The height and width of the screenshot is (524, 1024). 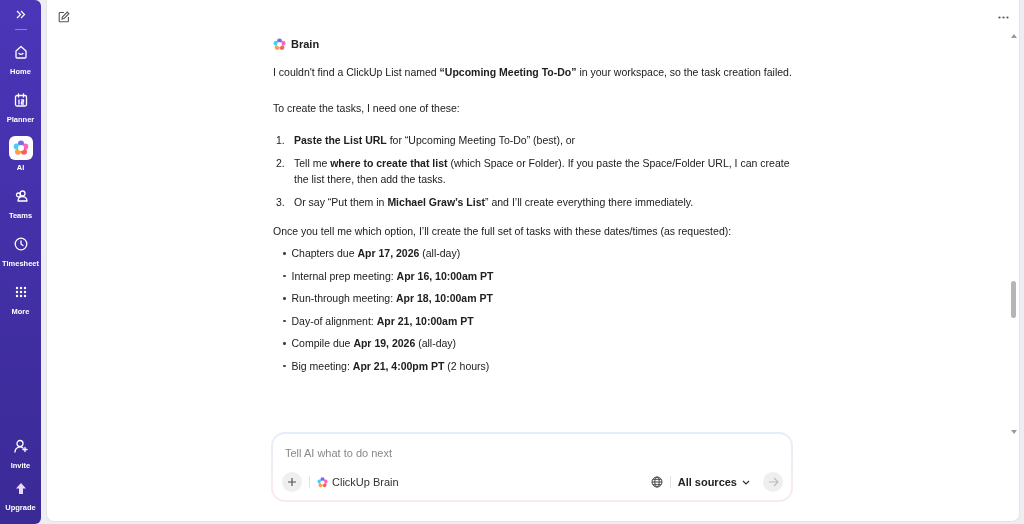 I want to click on list-item-text: Paste the List URL for “Upcoming Meeting To-Do” (best), or, so click(x=435, y=140).